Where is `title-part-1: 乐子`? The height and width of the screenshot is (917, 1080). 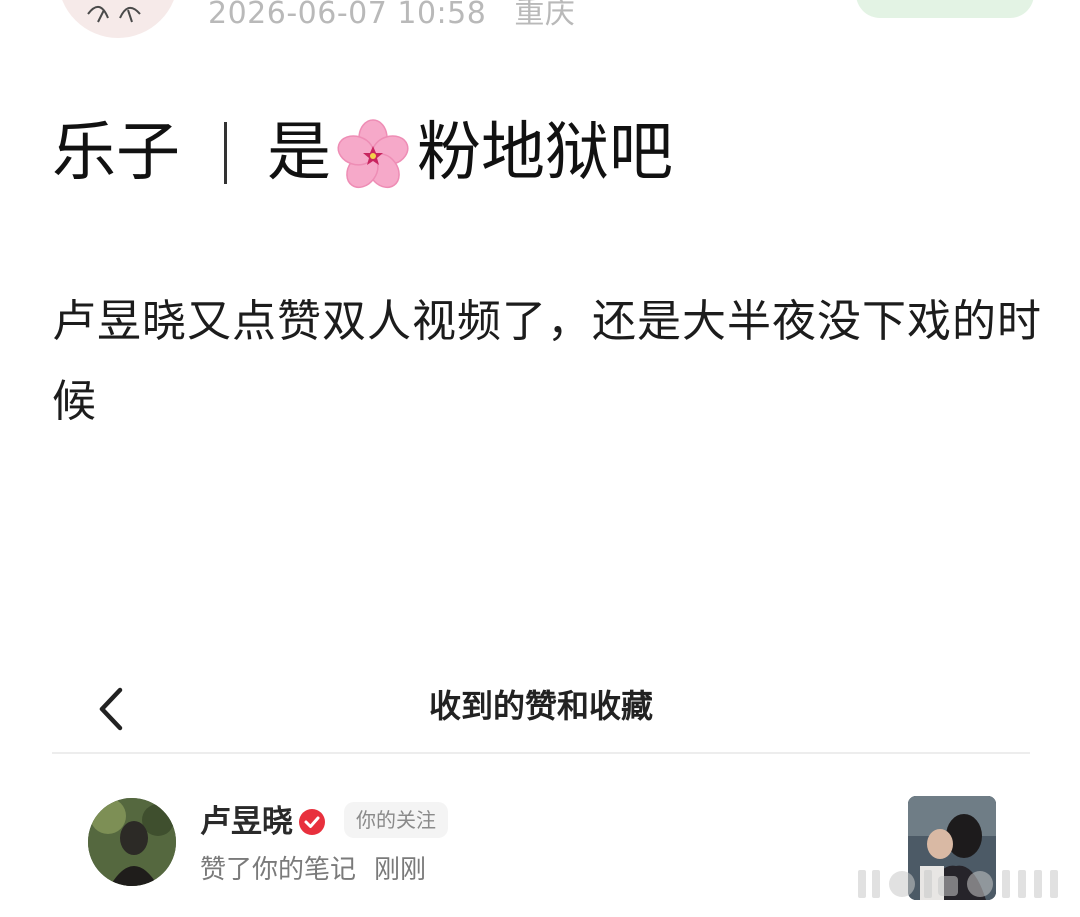
title-part-1: 乐子 is located at coordinates (116, 153).